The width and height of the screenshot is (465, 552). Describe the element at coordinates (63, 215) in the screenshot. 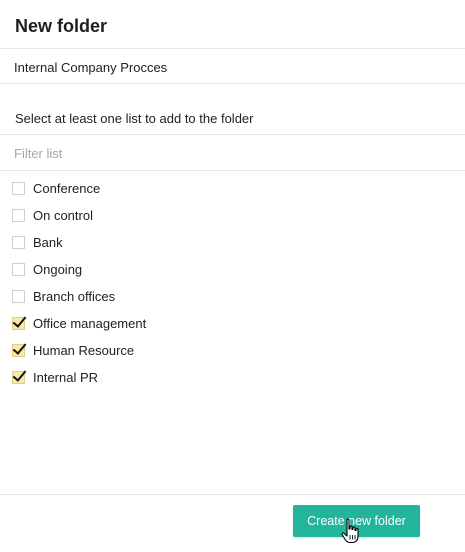

I see `list-item-label: On control` at that location.